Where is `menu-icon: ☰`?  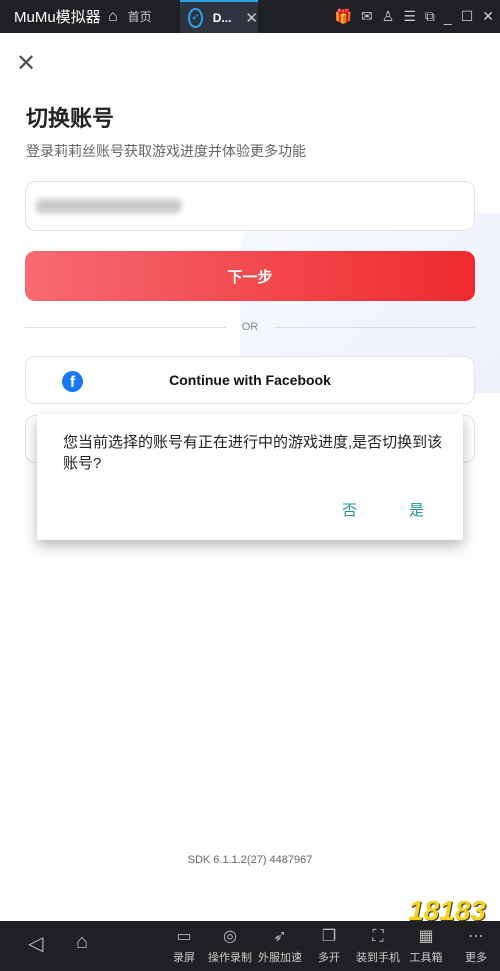 menu-icon: ☰ is located at coordinates (409, 16).